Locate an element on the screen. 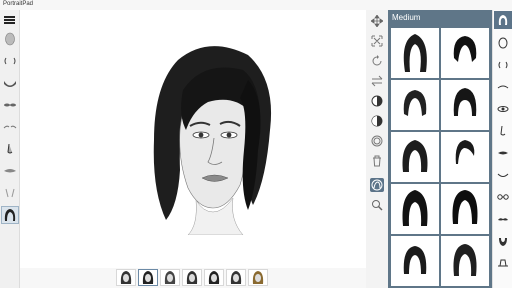  category-mustache is located at coordinates (503, 219).